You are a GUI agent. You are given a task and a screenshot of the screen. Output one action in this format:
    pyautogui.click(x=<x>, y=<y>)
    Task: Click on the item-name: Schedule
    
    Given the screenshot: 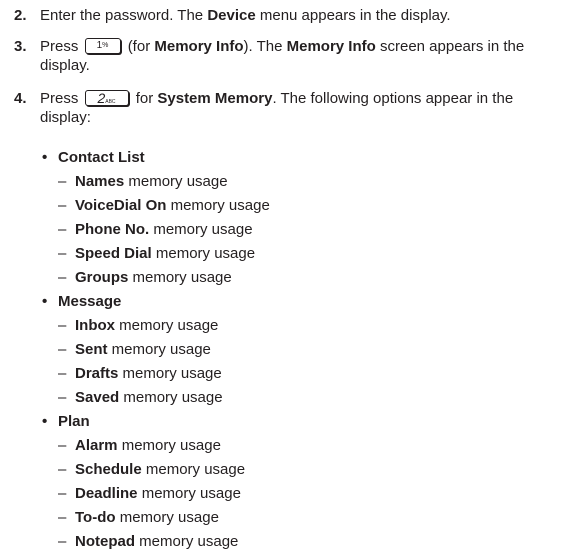 What is the action you would take?
    pyautogui.click(x=108, y=469)
    